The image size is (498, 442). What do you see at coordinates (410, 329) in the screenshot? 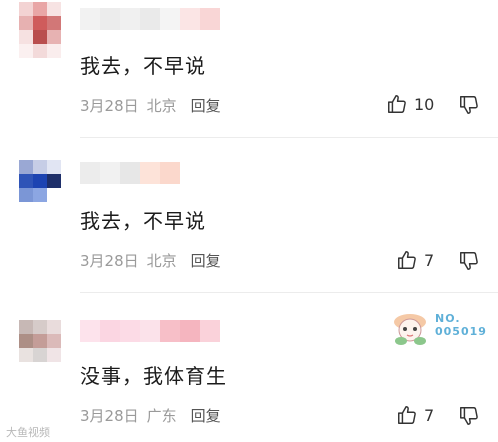
I see `mascot-icon` at bounding box center [410, 329].